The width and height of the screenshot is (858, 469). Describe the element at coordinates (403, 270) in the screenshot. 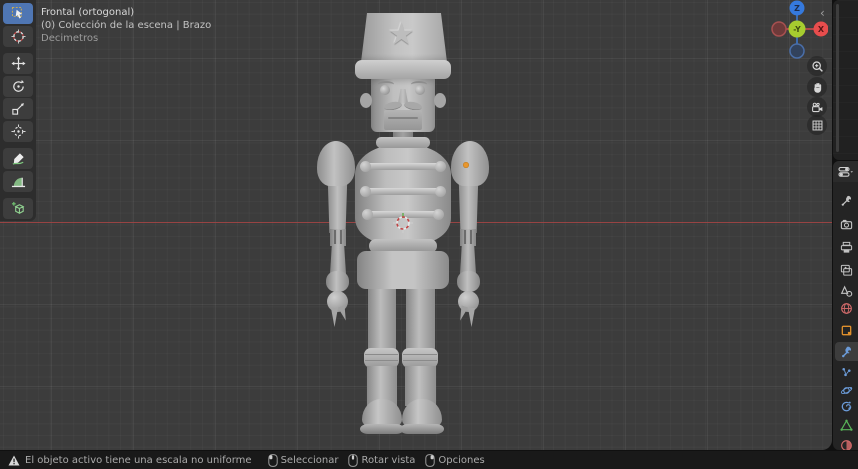

I see `hip-box` at that location.